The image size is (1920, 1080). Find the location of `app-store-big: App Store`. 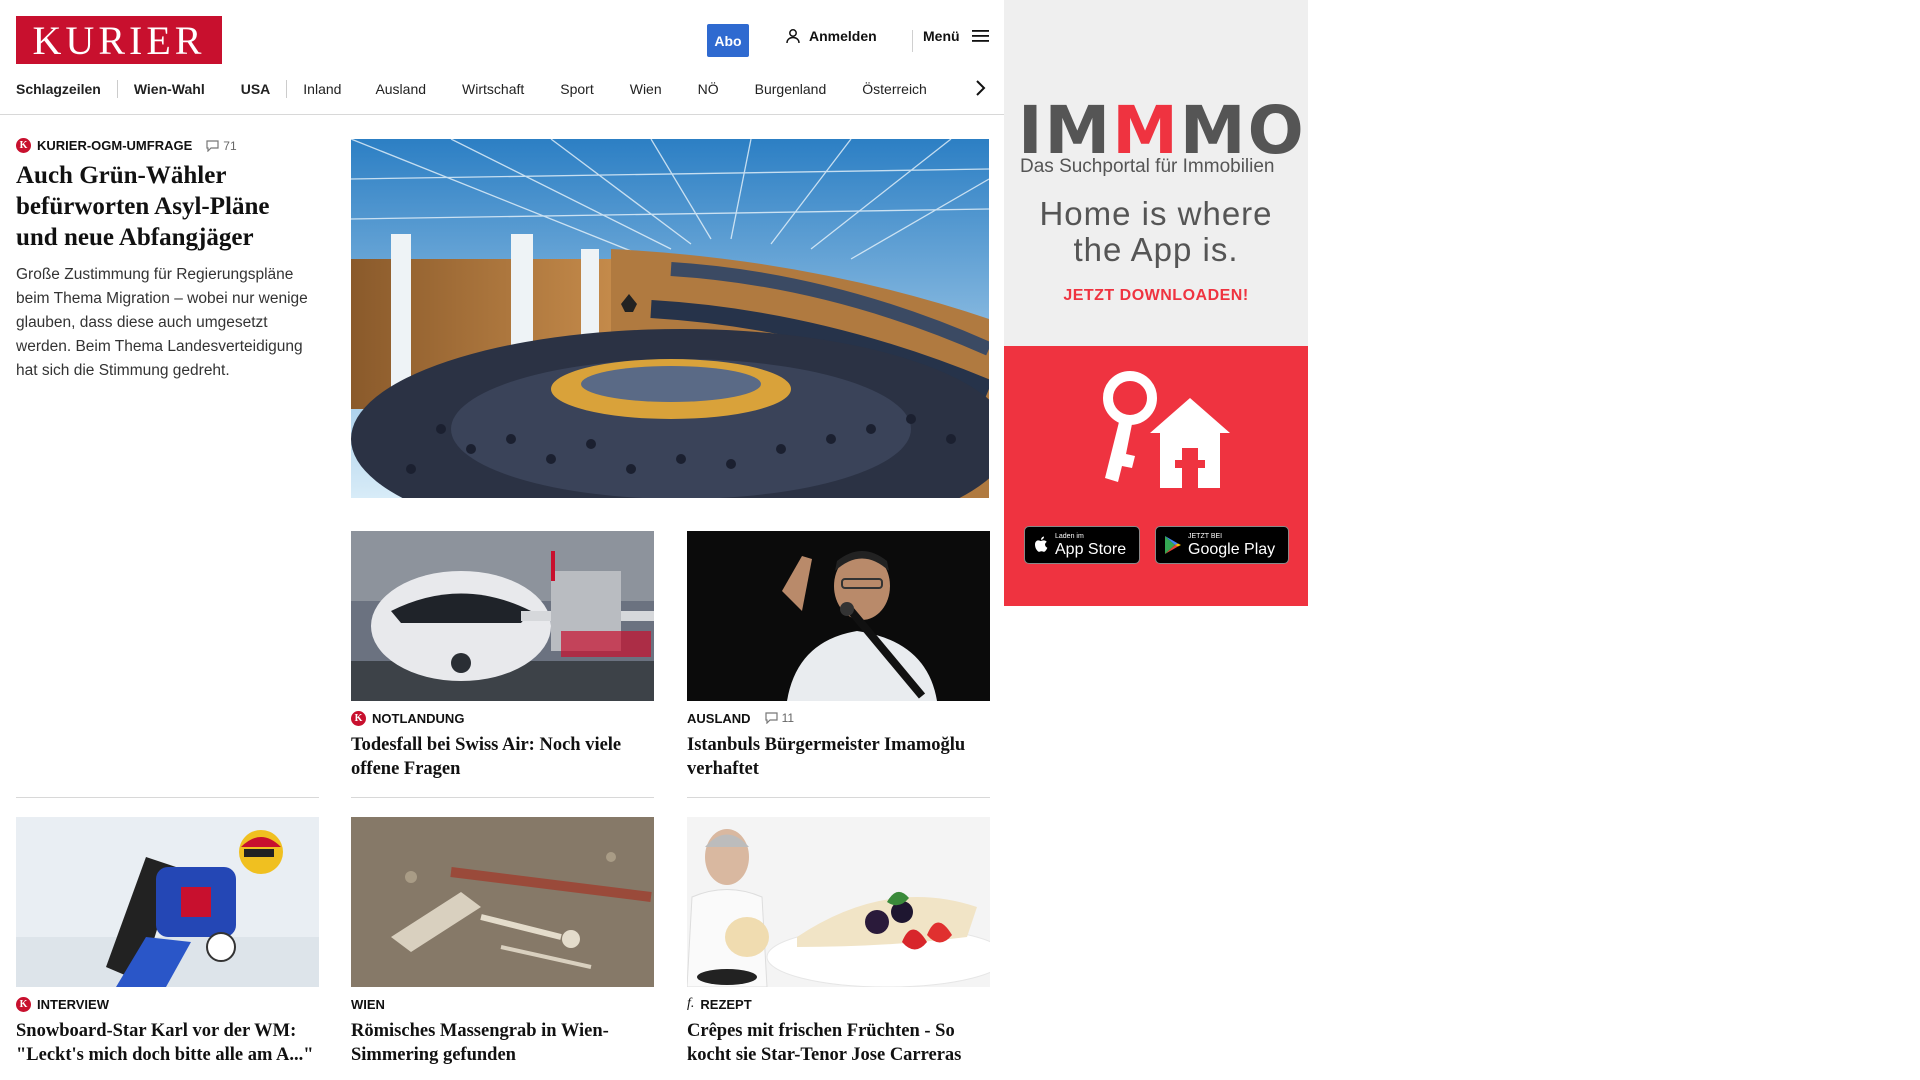

app-store-big: App Store is located at coordinates (1091, 549).